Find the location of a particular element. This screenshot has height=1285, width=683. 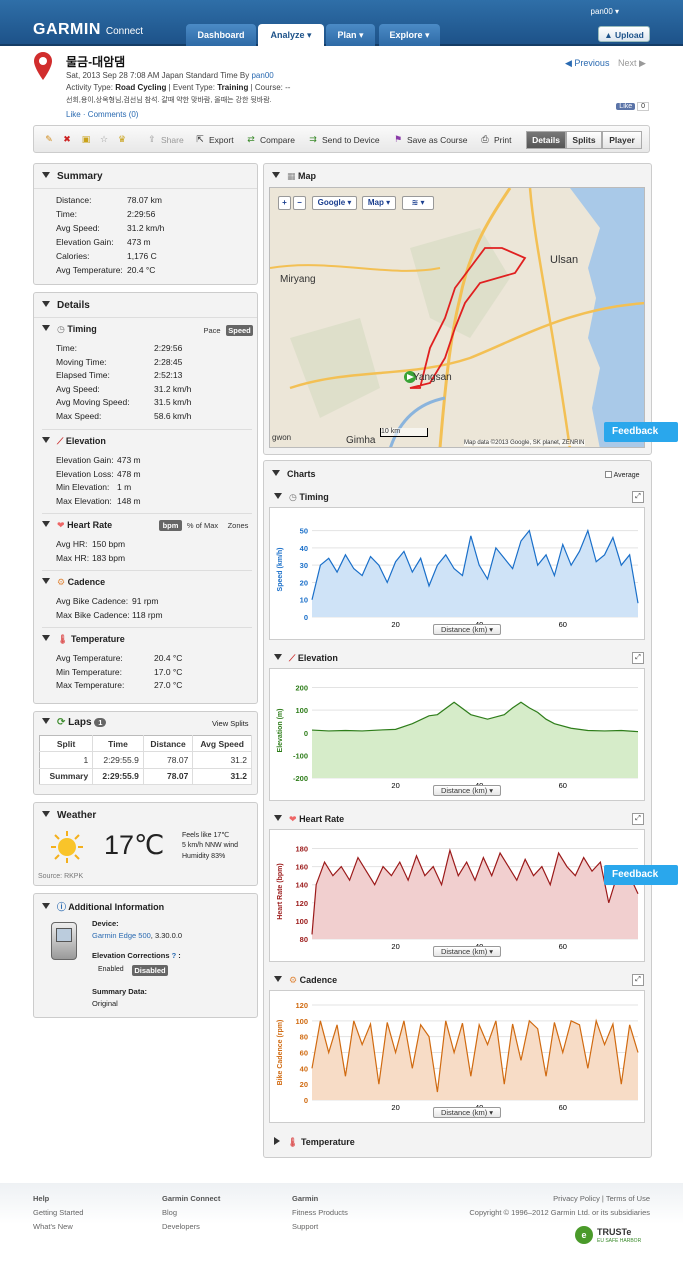

export-button: Export is located at coordinates (221, 140).